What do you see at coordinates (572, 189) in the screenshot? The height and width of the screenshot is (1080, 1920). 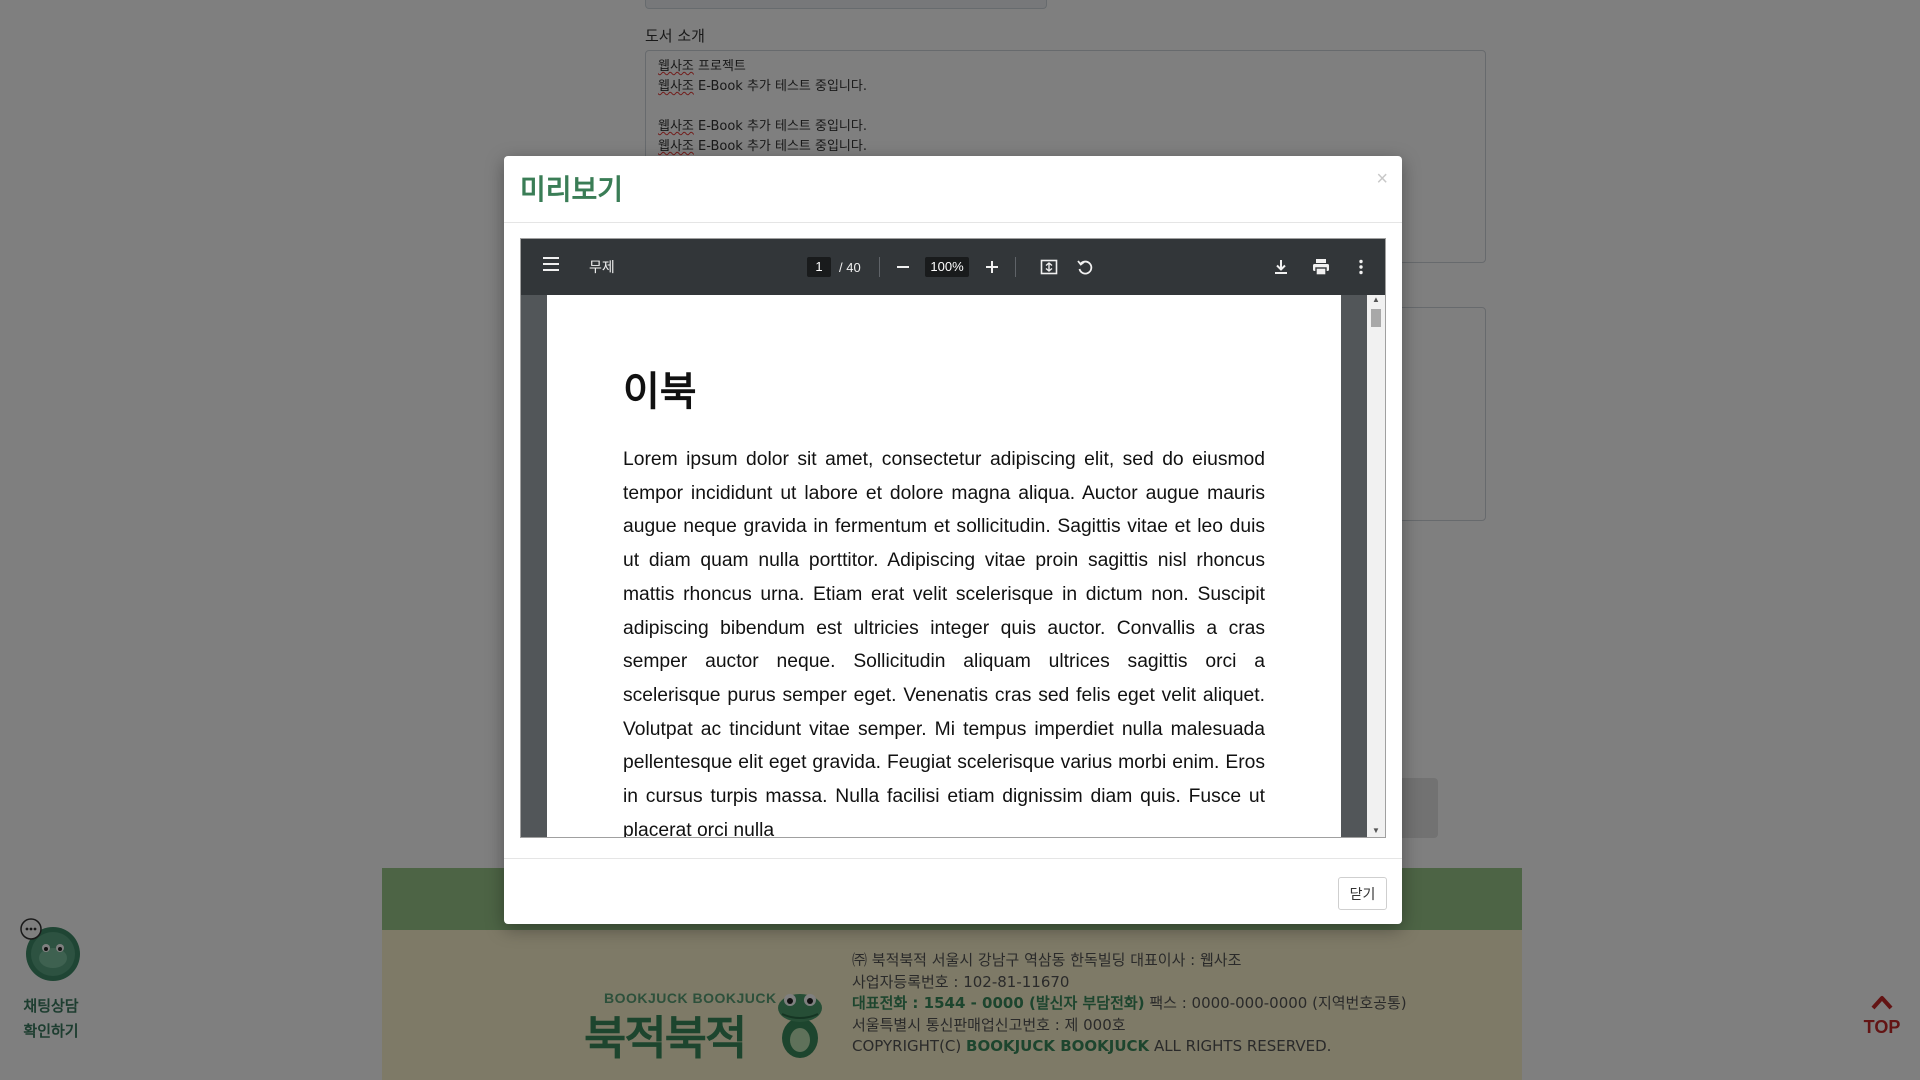 I see `modal-title: 미리보기` at bounding box center [572, 189].